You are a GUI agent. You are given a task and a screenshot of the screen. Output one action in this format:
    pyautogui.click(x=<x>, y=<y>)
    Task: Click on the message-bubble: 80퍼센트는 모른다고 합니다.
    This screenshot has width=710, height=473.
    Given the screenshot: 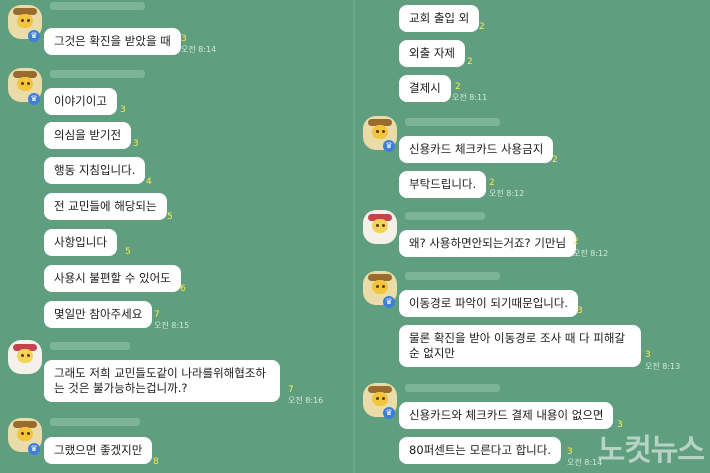 What is the action you would take?
    pyautogui.click(x=480, y=450)
    